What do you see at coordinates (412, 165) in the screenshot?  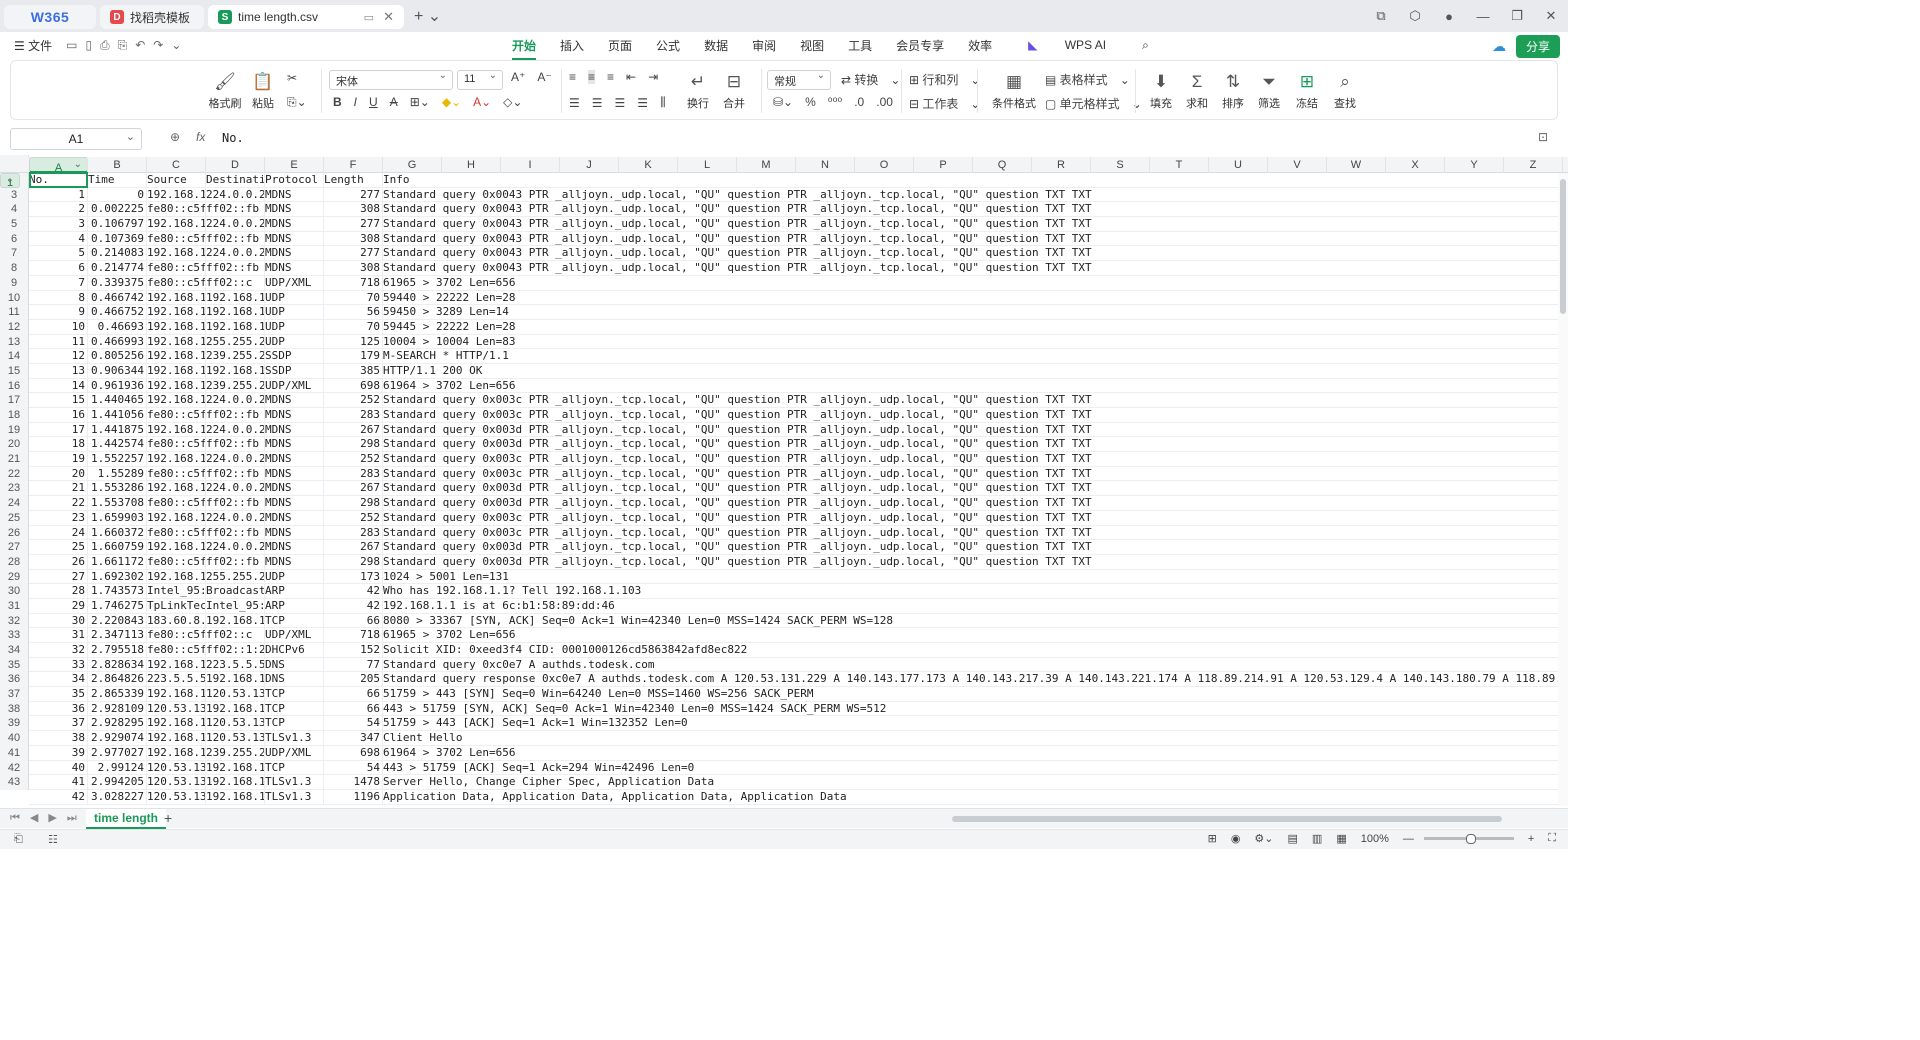 I see `column-header-G: G` at bounding box center [412, 165].